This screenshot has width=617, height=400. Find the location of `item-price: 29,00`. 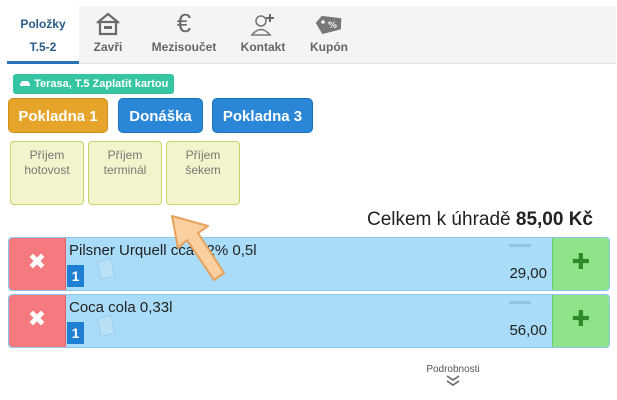

item-price: 29,00 is located at coordinates (528, 273).